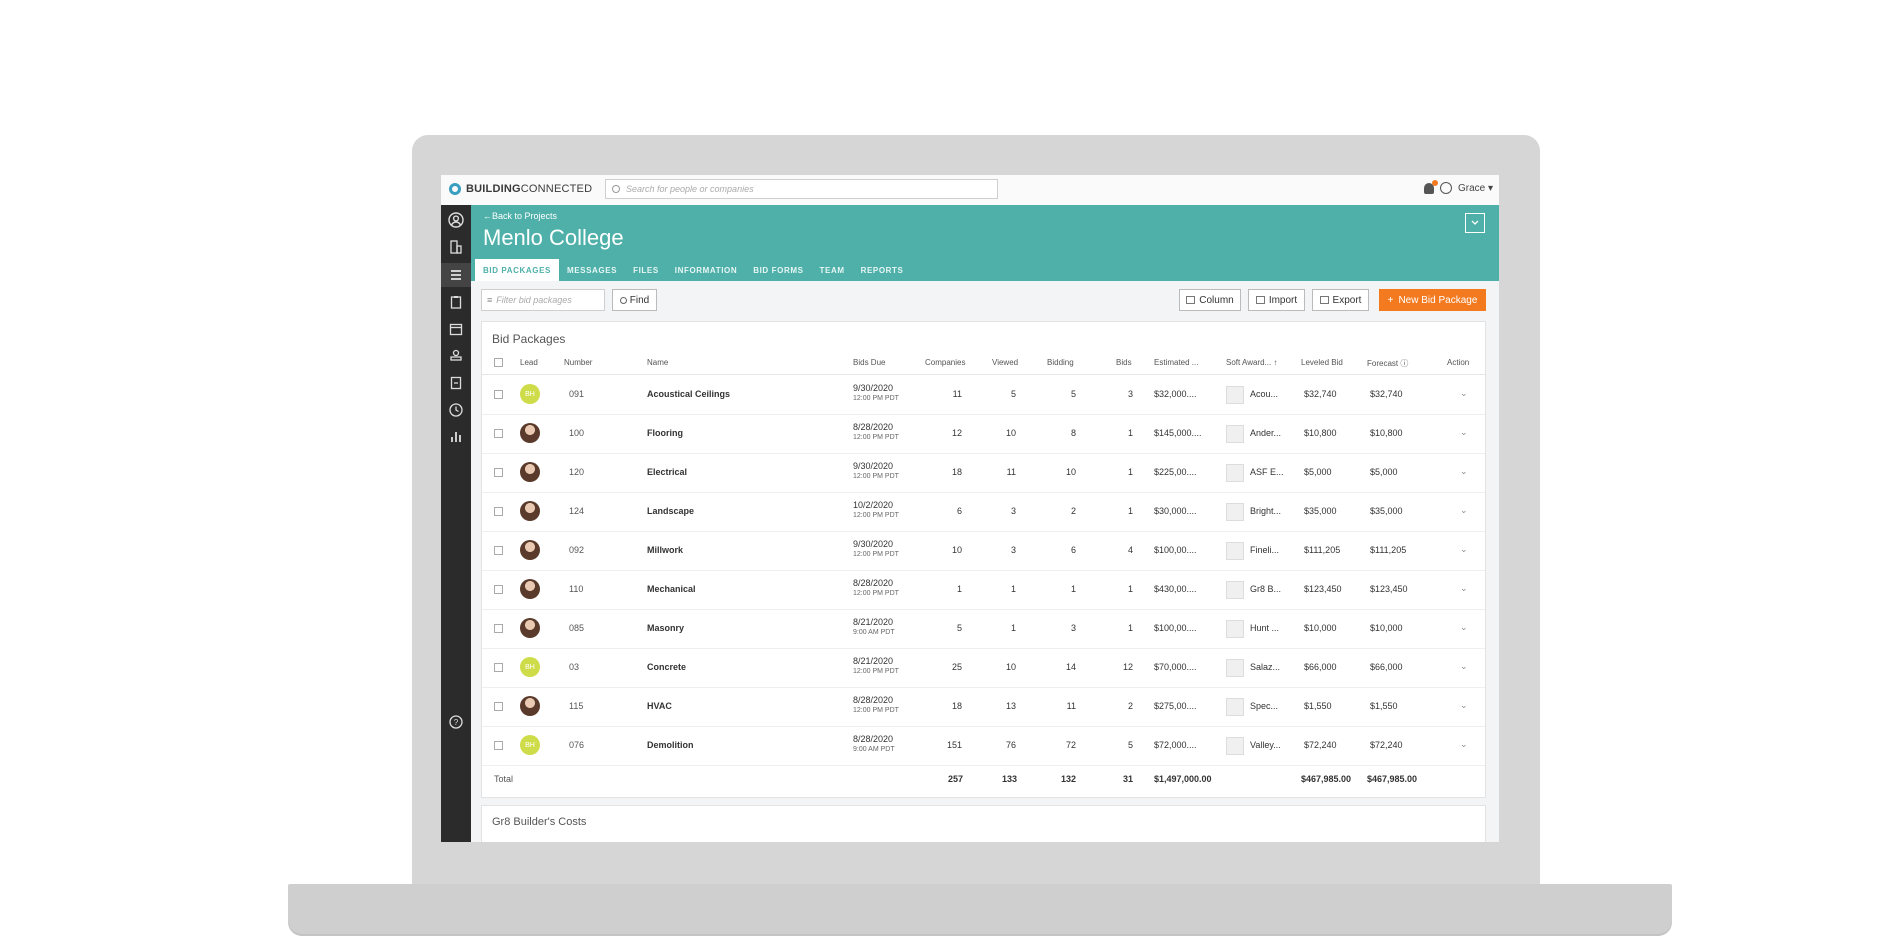 This screenshot has width=1900, height=948. What do you see at coordinates (517, 270) in the screenshot?
I see `tab-bid-packages: BID PACKAGES` at bounding box center [517, 270].